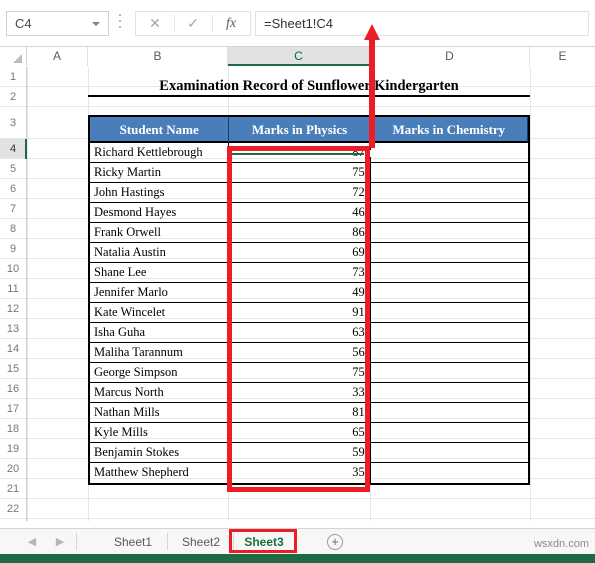 Image resolution: width=595 pixels, height=563 pixels. Describe the element at coordinates (13, 209) in the screenshot. I see `row-header-7: 7` at that location.